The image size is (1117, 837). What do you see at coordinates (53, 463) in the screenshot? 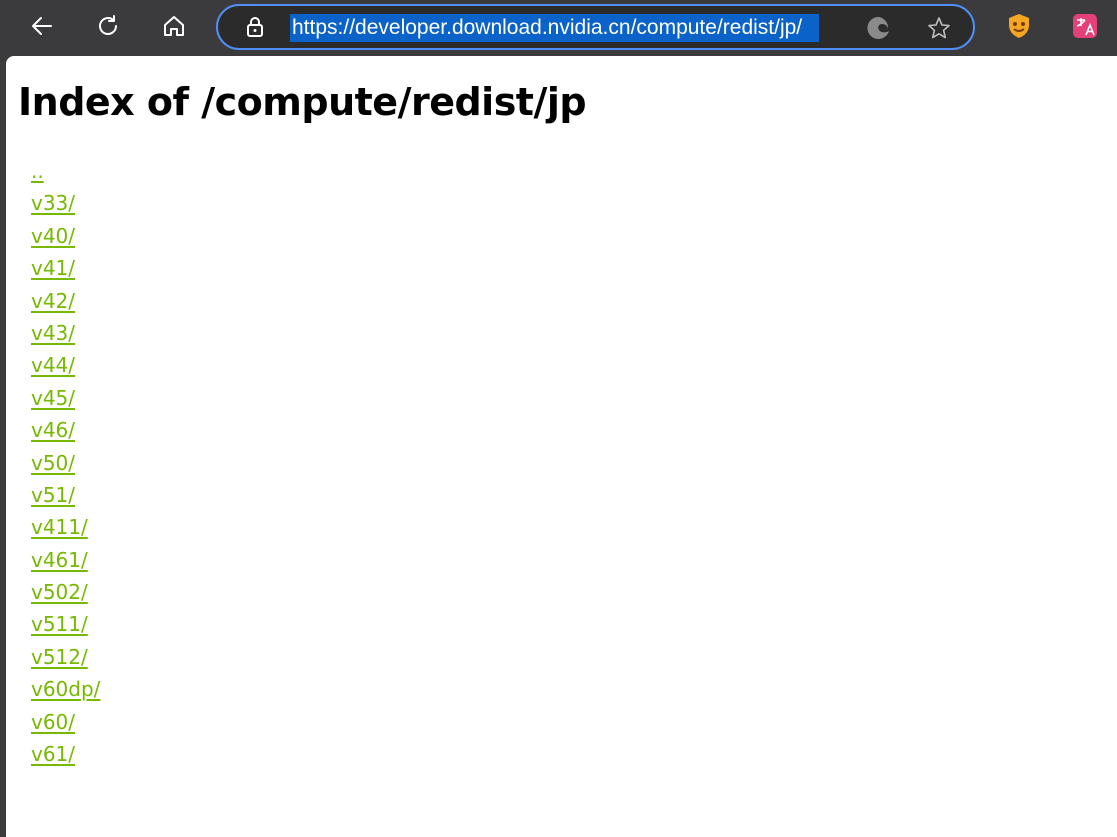
I see `entry-link-v50: v50/` at bounding box center [53, 463].